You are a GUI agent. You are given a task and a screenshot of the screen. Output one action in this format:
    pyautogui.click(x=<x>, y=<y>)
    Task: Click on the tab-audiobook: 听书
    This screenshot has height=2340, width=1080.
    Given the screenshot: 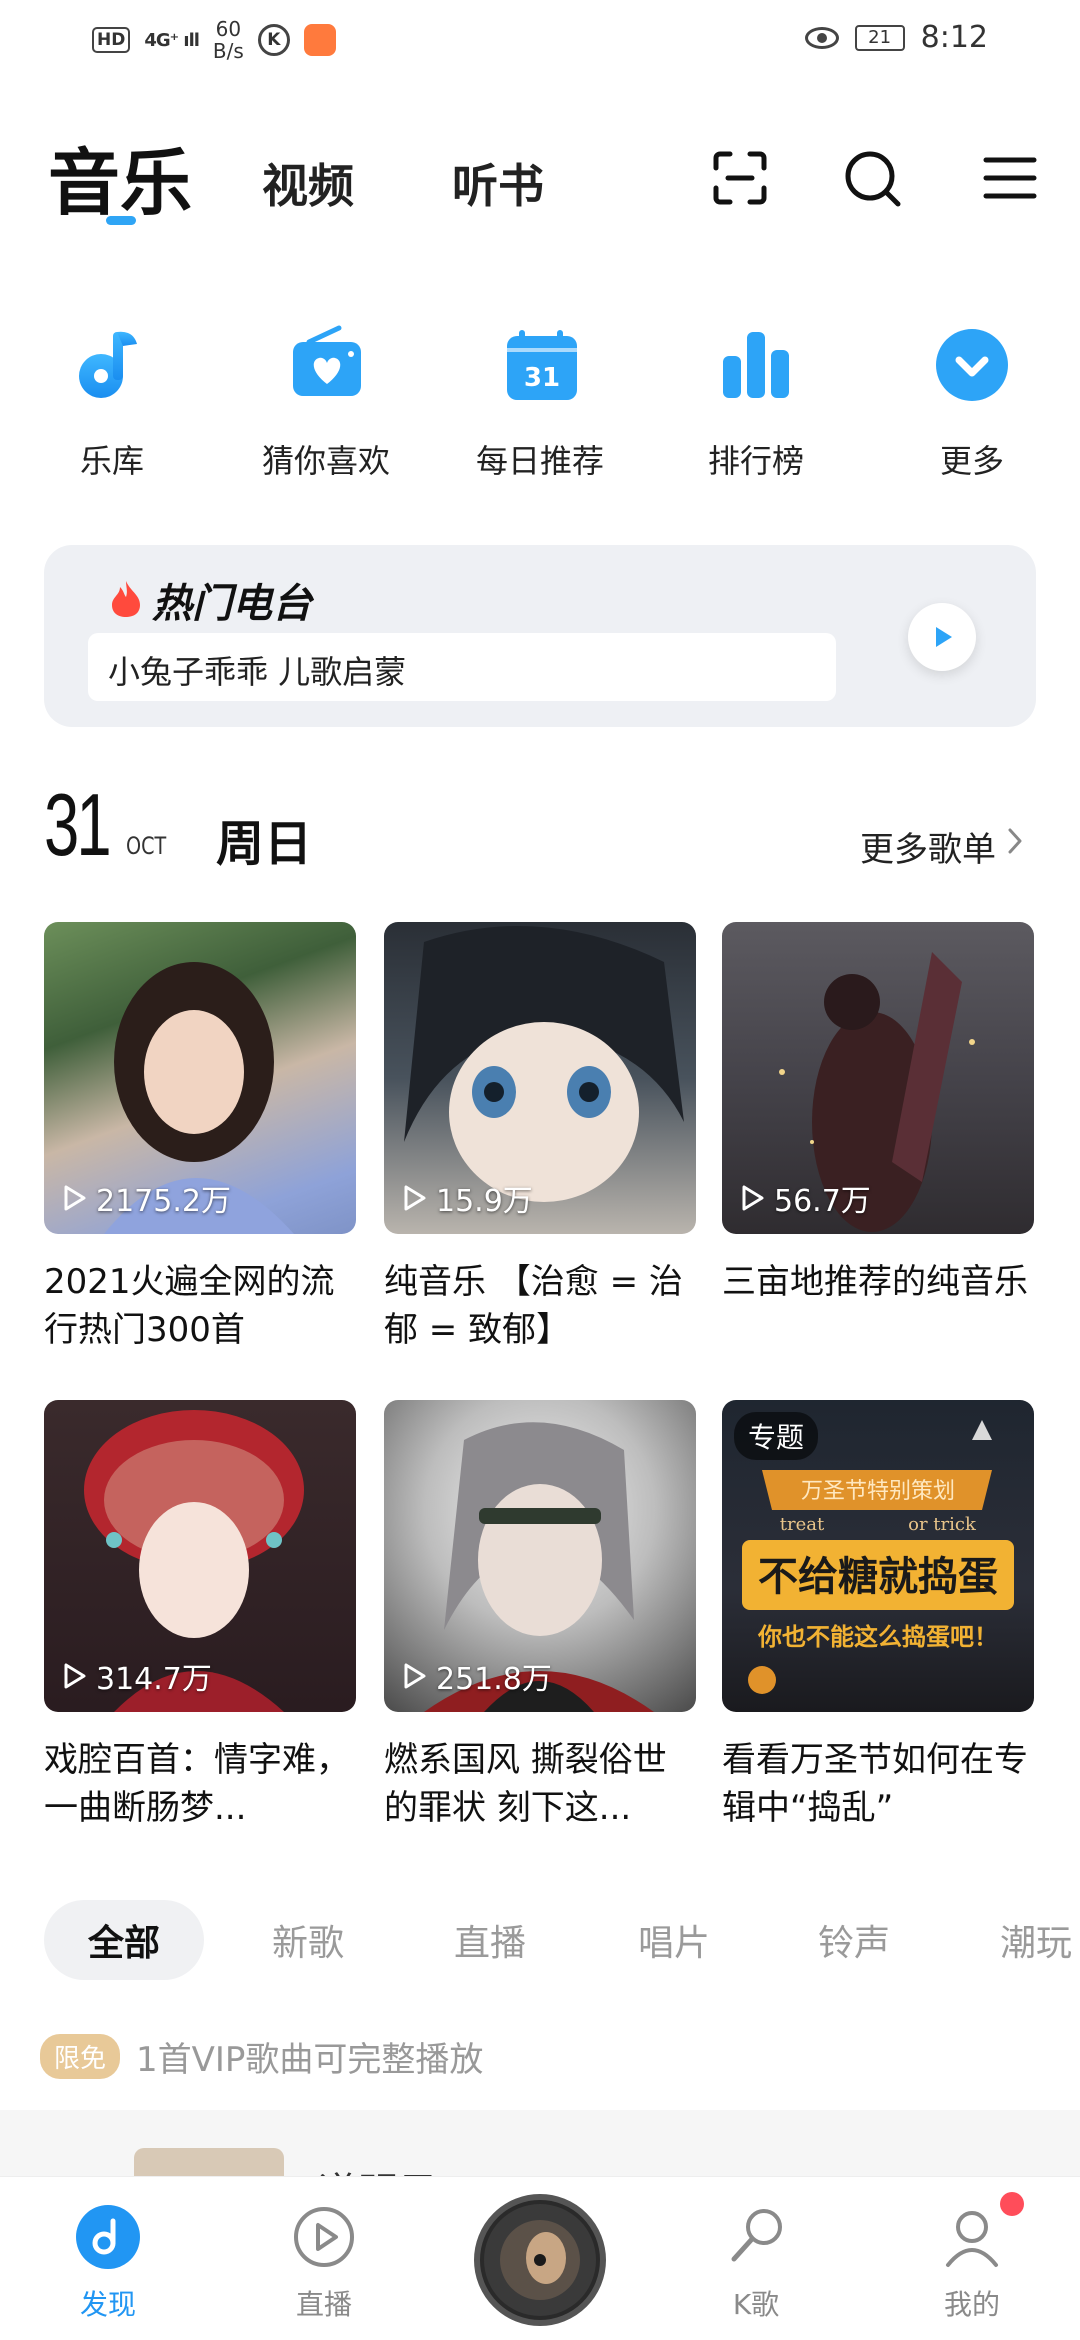 What is the action you would take?
    pyautogui.click(x=498, y=183)
    